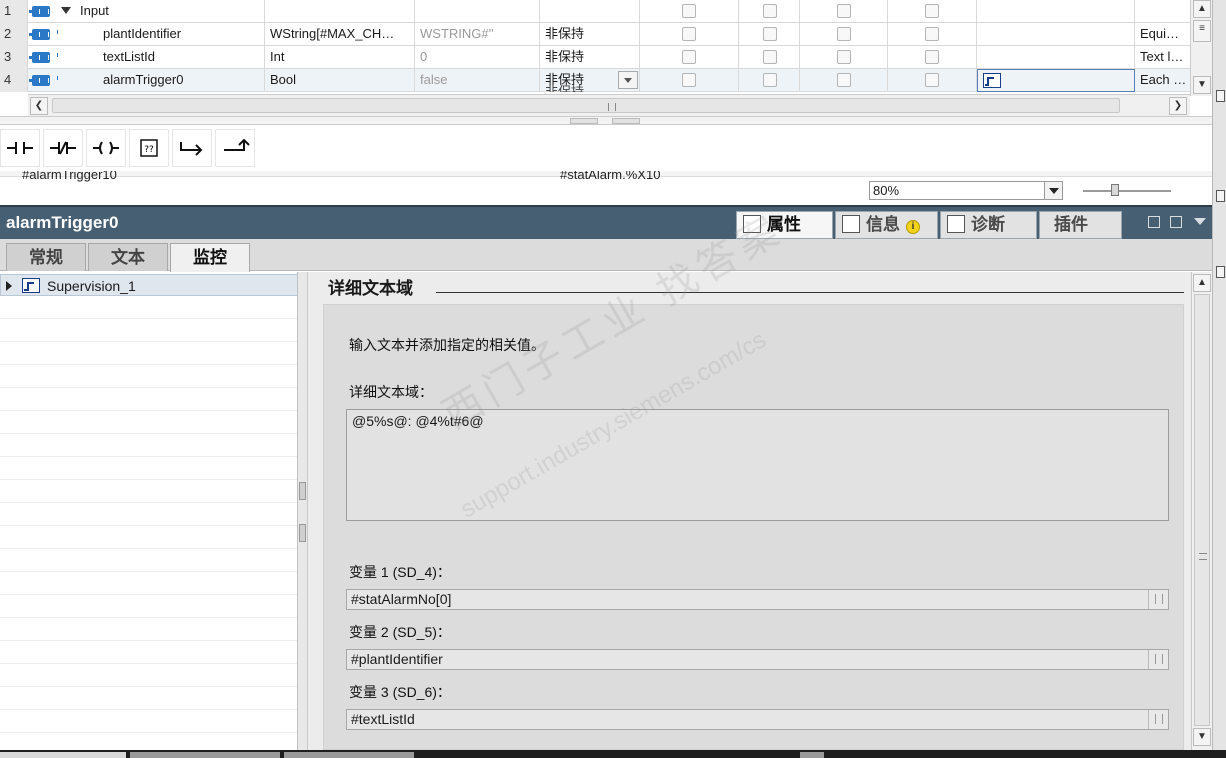  Describe the element at coordinates (1056, 80) in the screenshot. I see `supervision-cell-selected` at that location.